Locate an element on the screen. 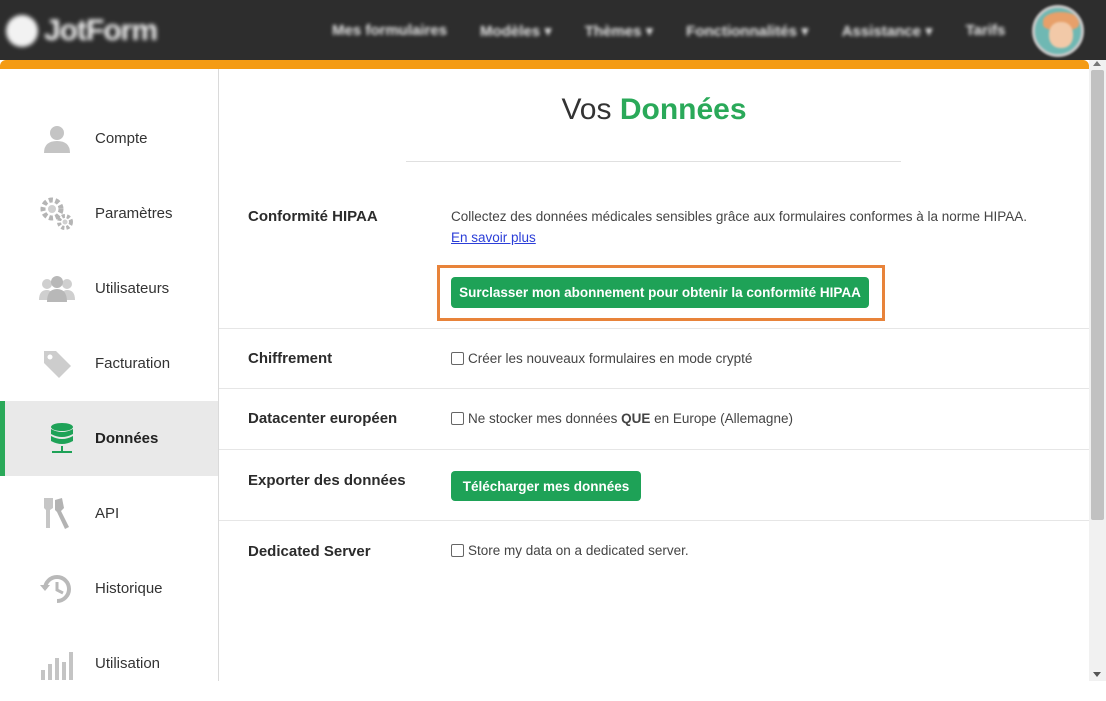 The height and width of the screenshot is (701, 1106). dedicated-server-label: Dedicated Server is located at coordinates (309, 551).